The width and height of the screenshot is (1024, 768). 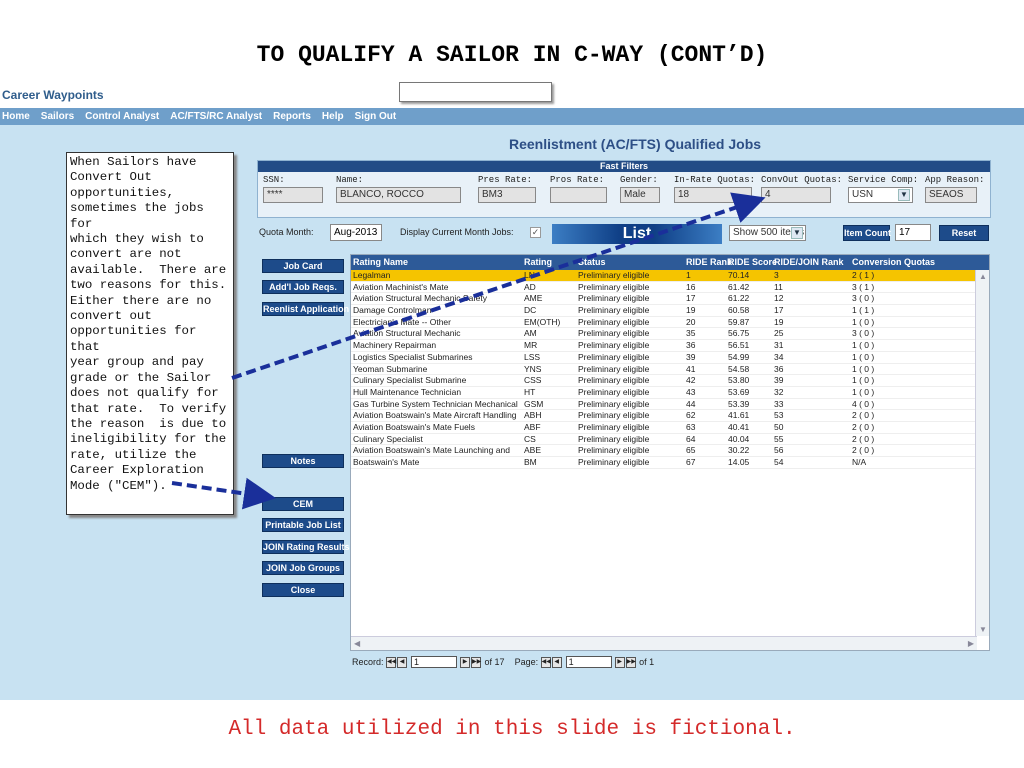 I want to click on col-status: Status, so click(x=630, y=262).